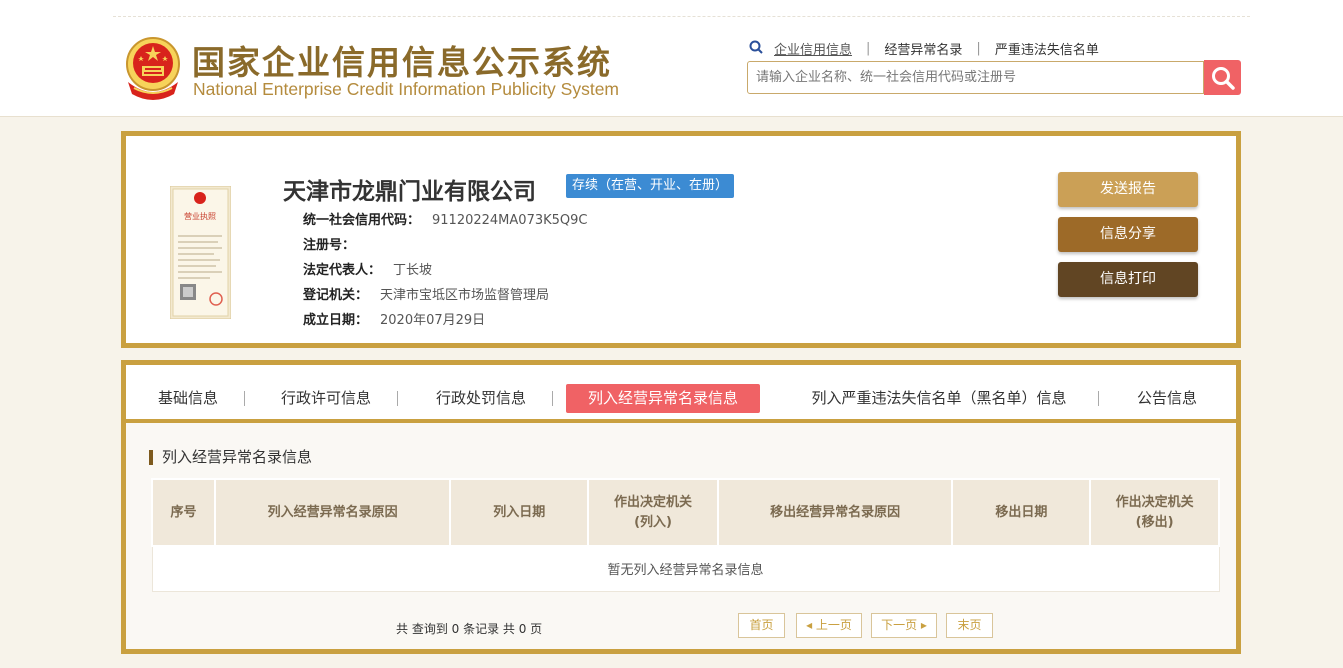 This screenshot has width=1343, height=668. I want to click on info-value: 2020年07月29日, so click(433, 320).